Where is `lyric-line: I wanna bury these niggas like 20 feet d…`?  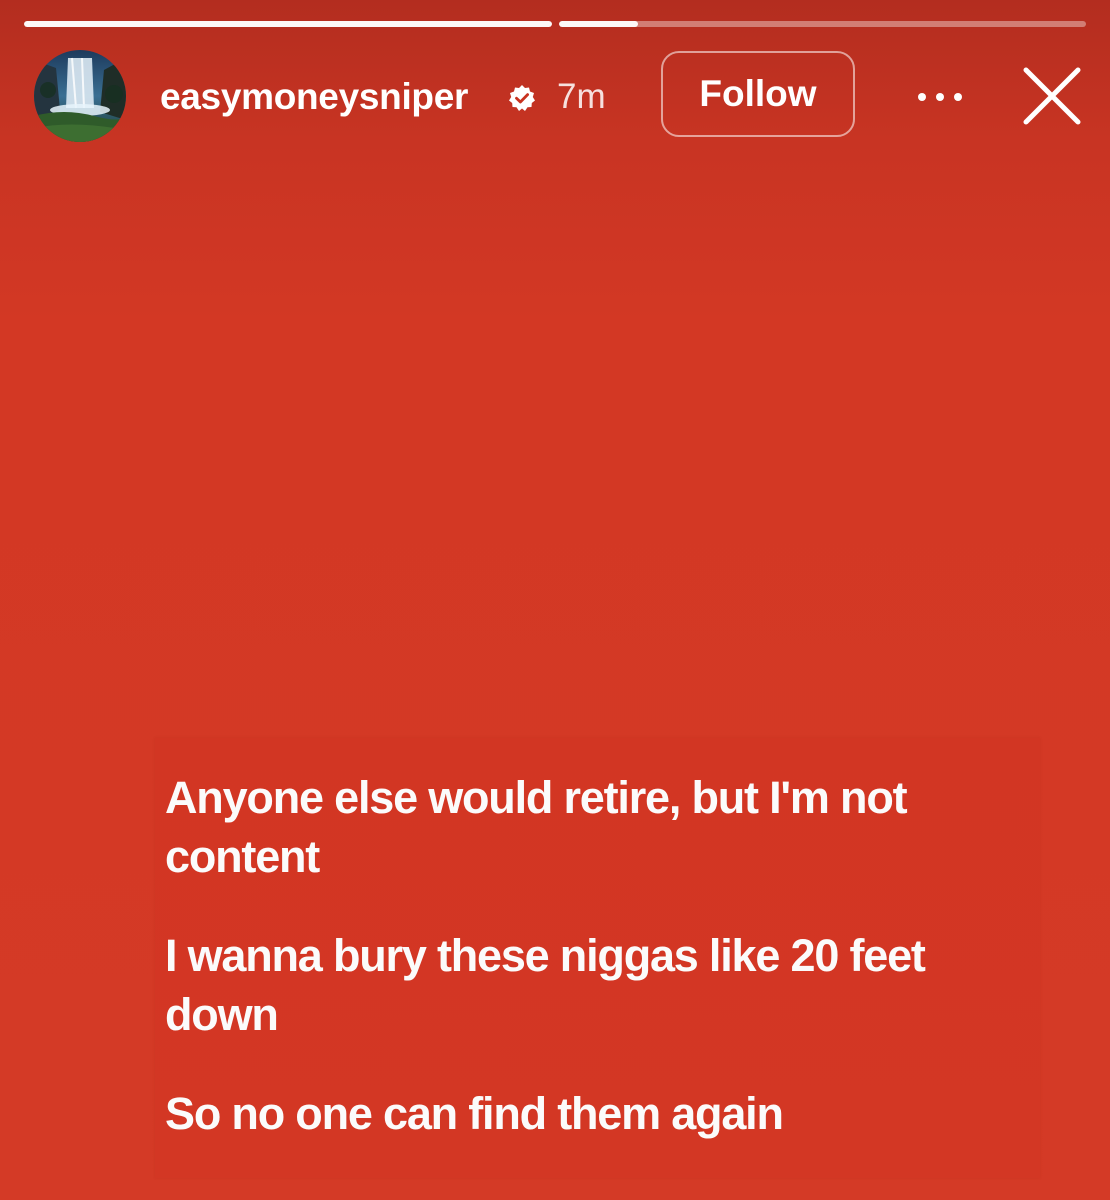
lyric-line: I wanna bury these niggas like 20 feet d… is located at coordinates (545, 985).